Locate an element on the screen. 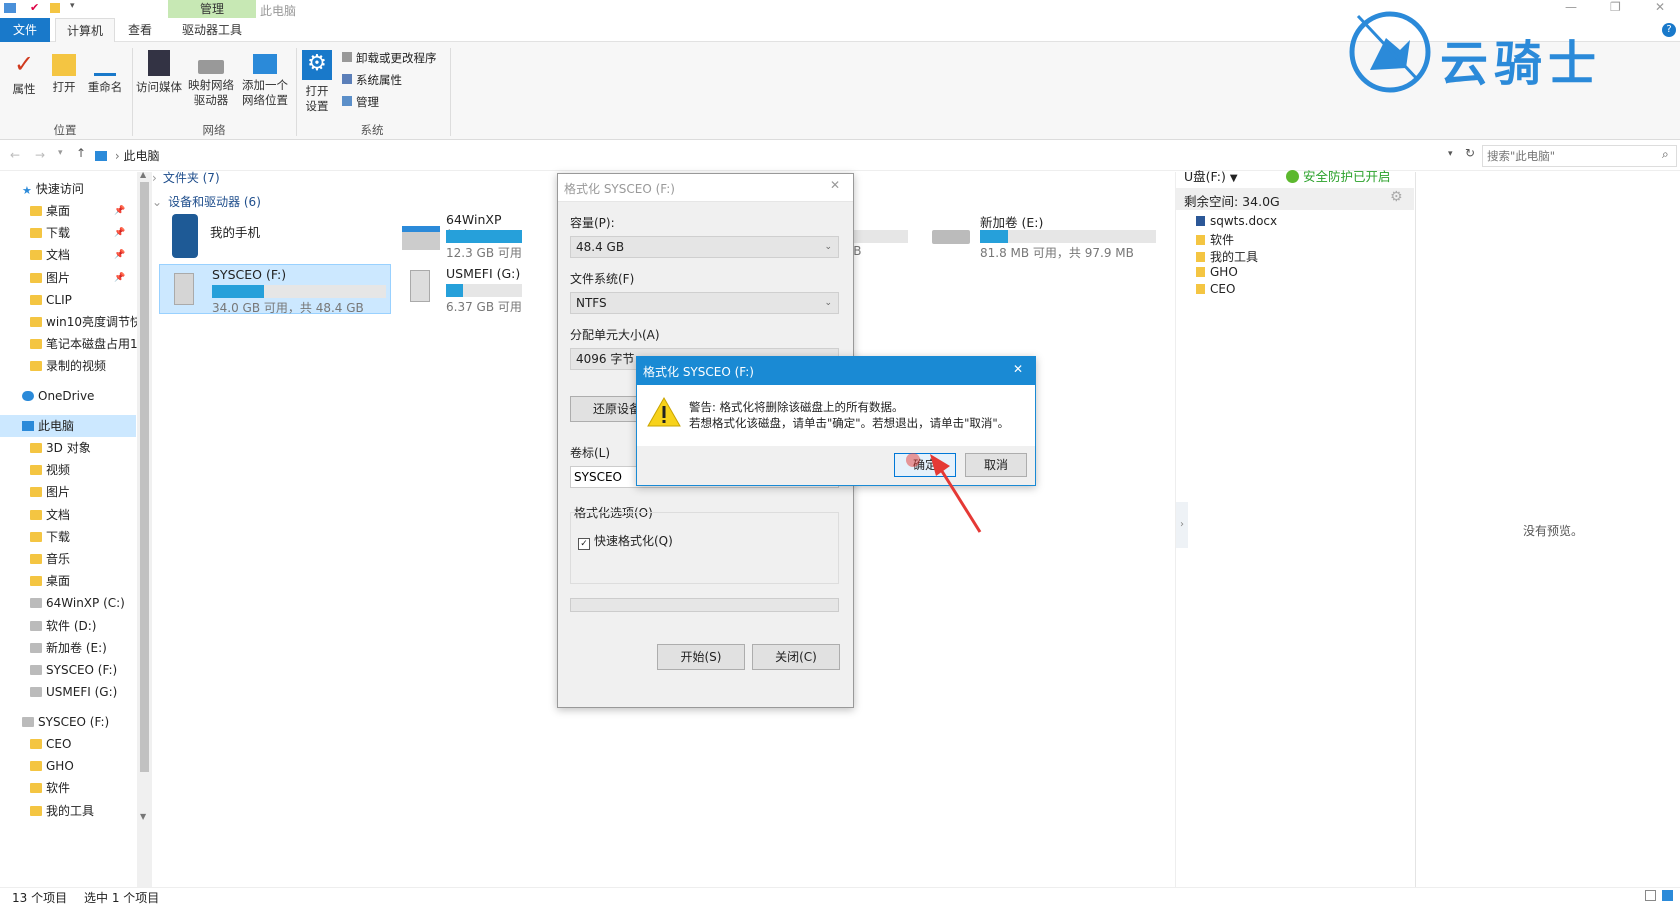 This screenshot has height=906, width=1680. group-system: 系统 is located at coordinates (372, 130).